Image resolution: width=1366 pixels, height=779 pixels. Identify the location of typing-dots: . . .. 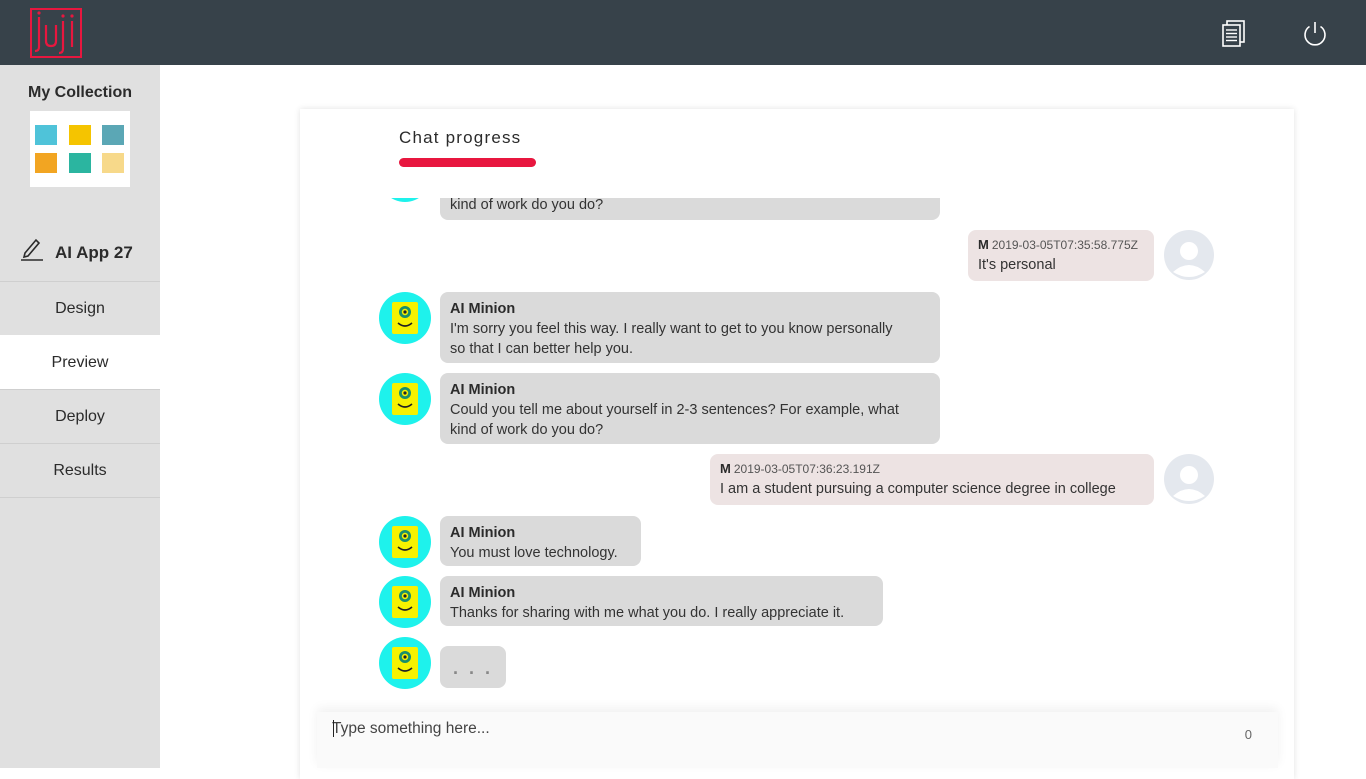
(473, 668).